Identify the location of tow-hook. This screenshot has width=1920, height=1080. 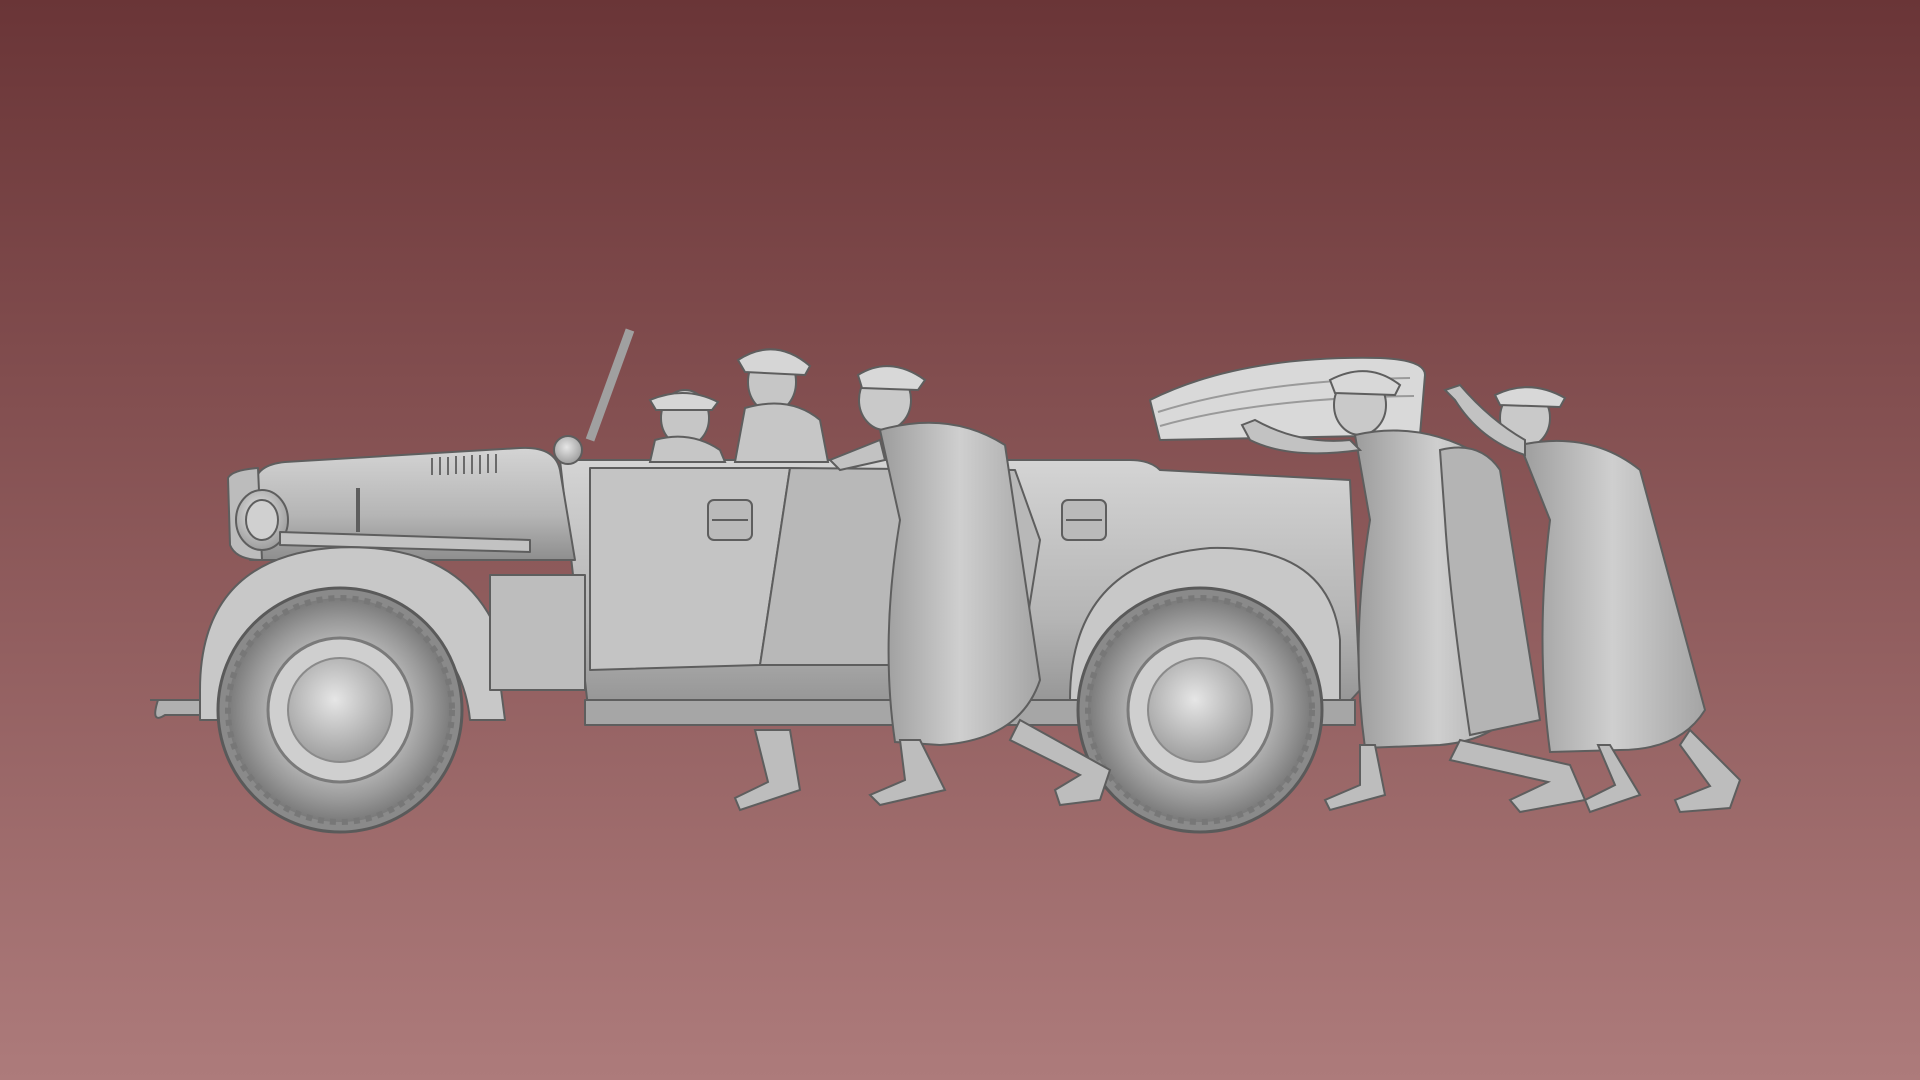
(175, 709).